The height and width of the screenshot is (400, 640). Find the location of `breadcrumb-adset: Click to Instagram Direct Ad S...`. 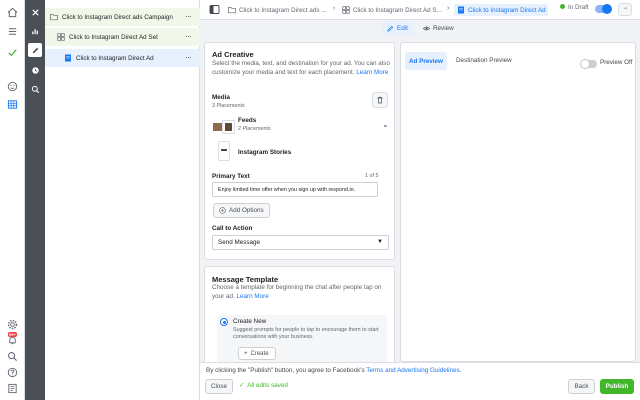

breadcrumb-adset: Click to Instagram Direct Ad S... is located at coordinates (393, 10).